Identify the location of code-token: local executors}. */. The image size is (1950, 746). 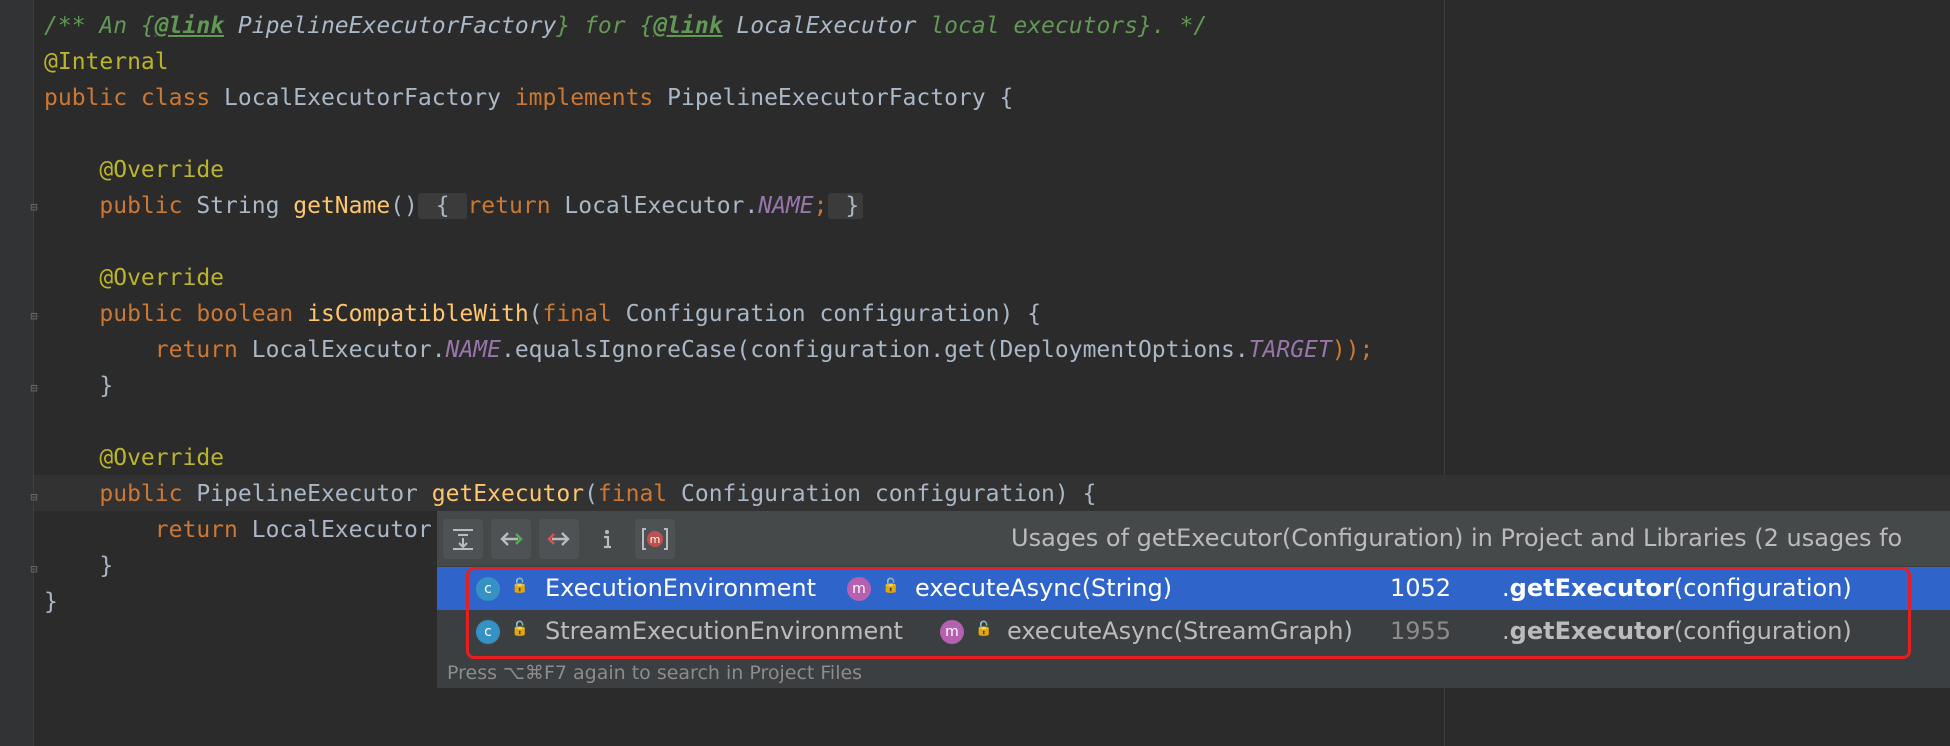
(1062, 26).